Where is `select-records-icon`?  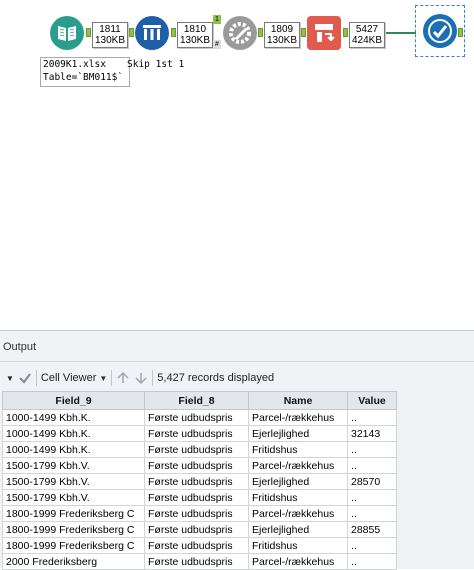
select-records-icon is located at coordinates (152, 33).